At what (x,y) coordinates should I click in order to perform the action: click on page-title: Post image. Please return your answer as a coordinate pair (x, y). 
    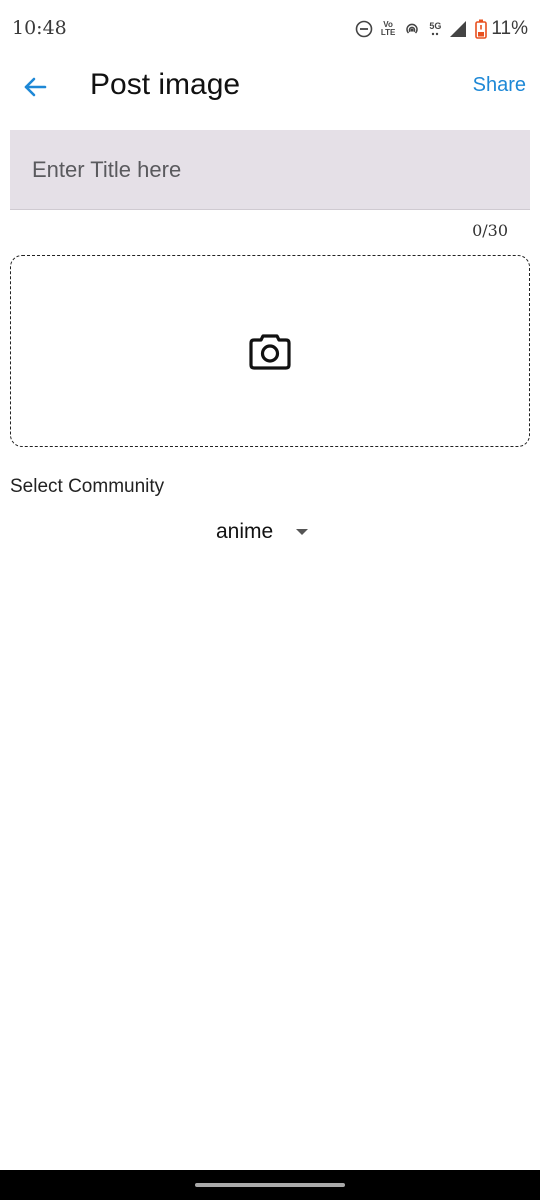
    Looking at the image, I should click on (165, 84).